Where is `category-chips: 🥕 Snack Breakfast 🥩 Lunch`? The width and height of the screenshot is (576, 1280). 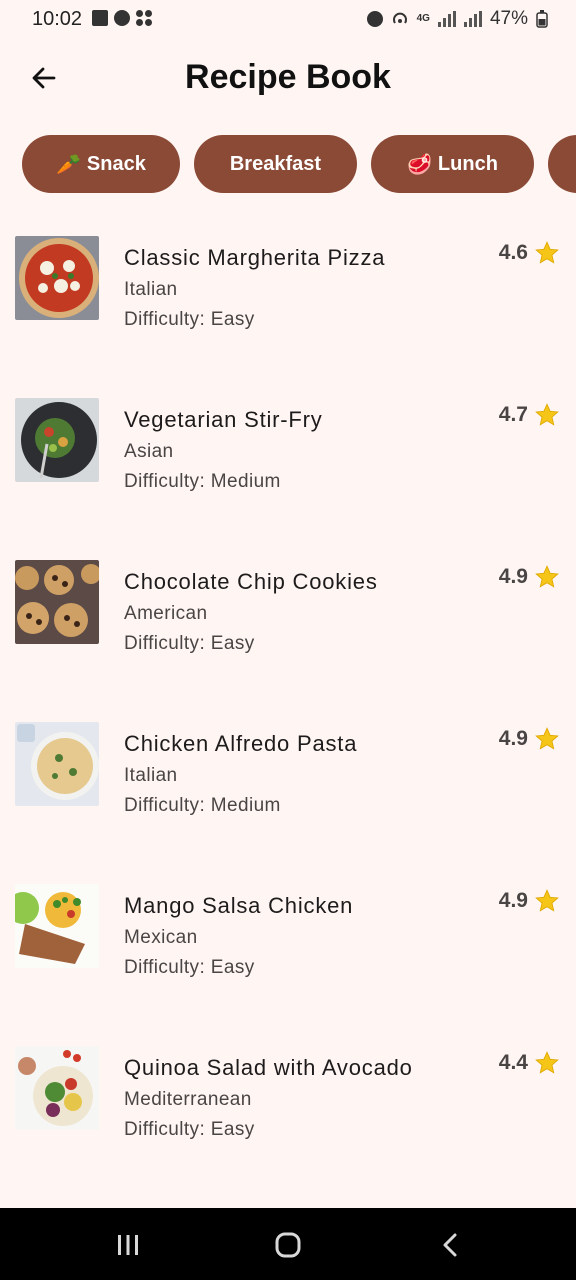
category-chips: 🥕 Snack Breakfast 🥩 Lunch is located at coordinates (299, 165).